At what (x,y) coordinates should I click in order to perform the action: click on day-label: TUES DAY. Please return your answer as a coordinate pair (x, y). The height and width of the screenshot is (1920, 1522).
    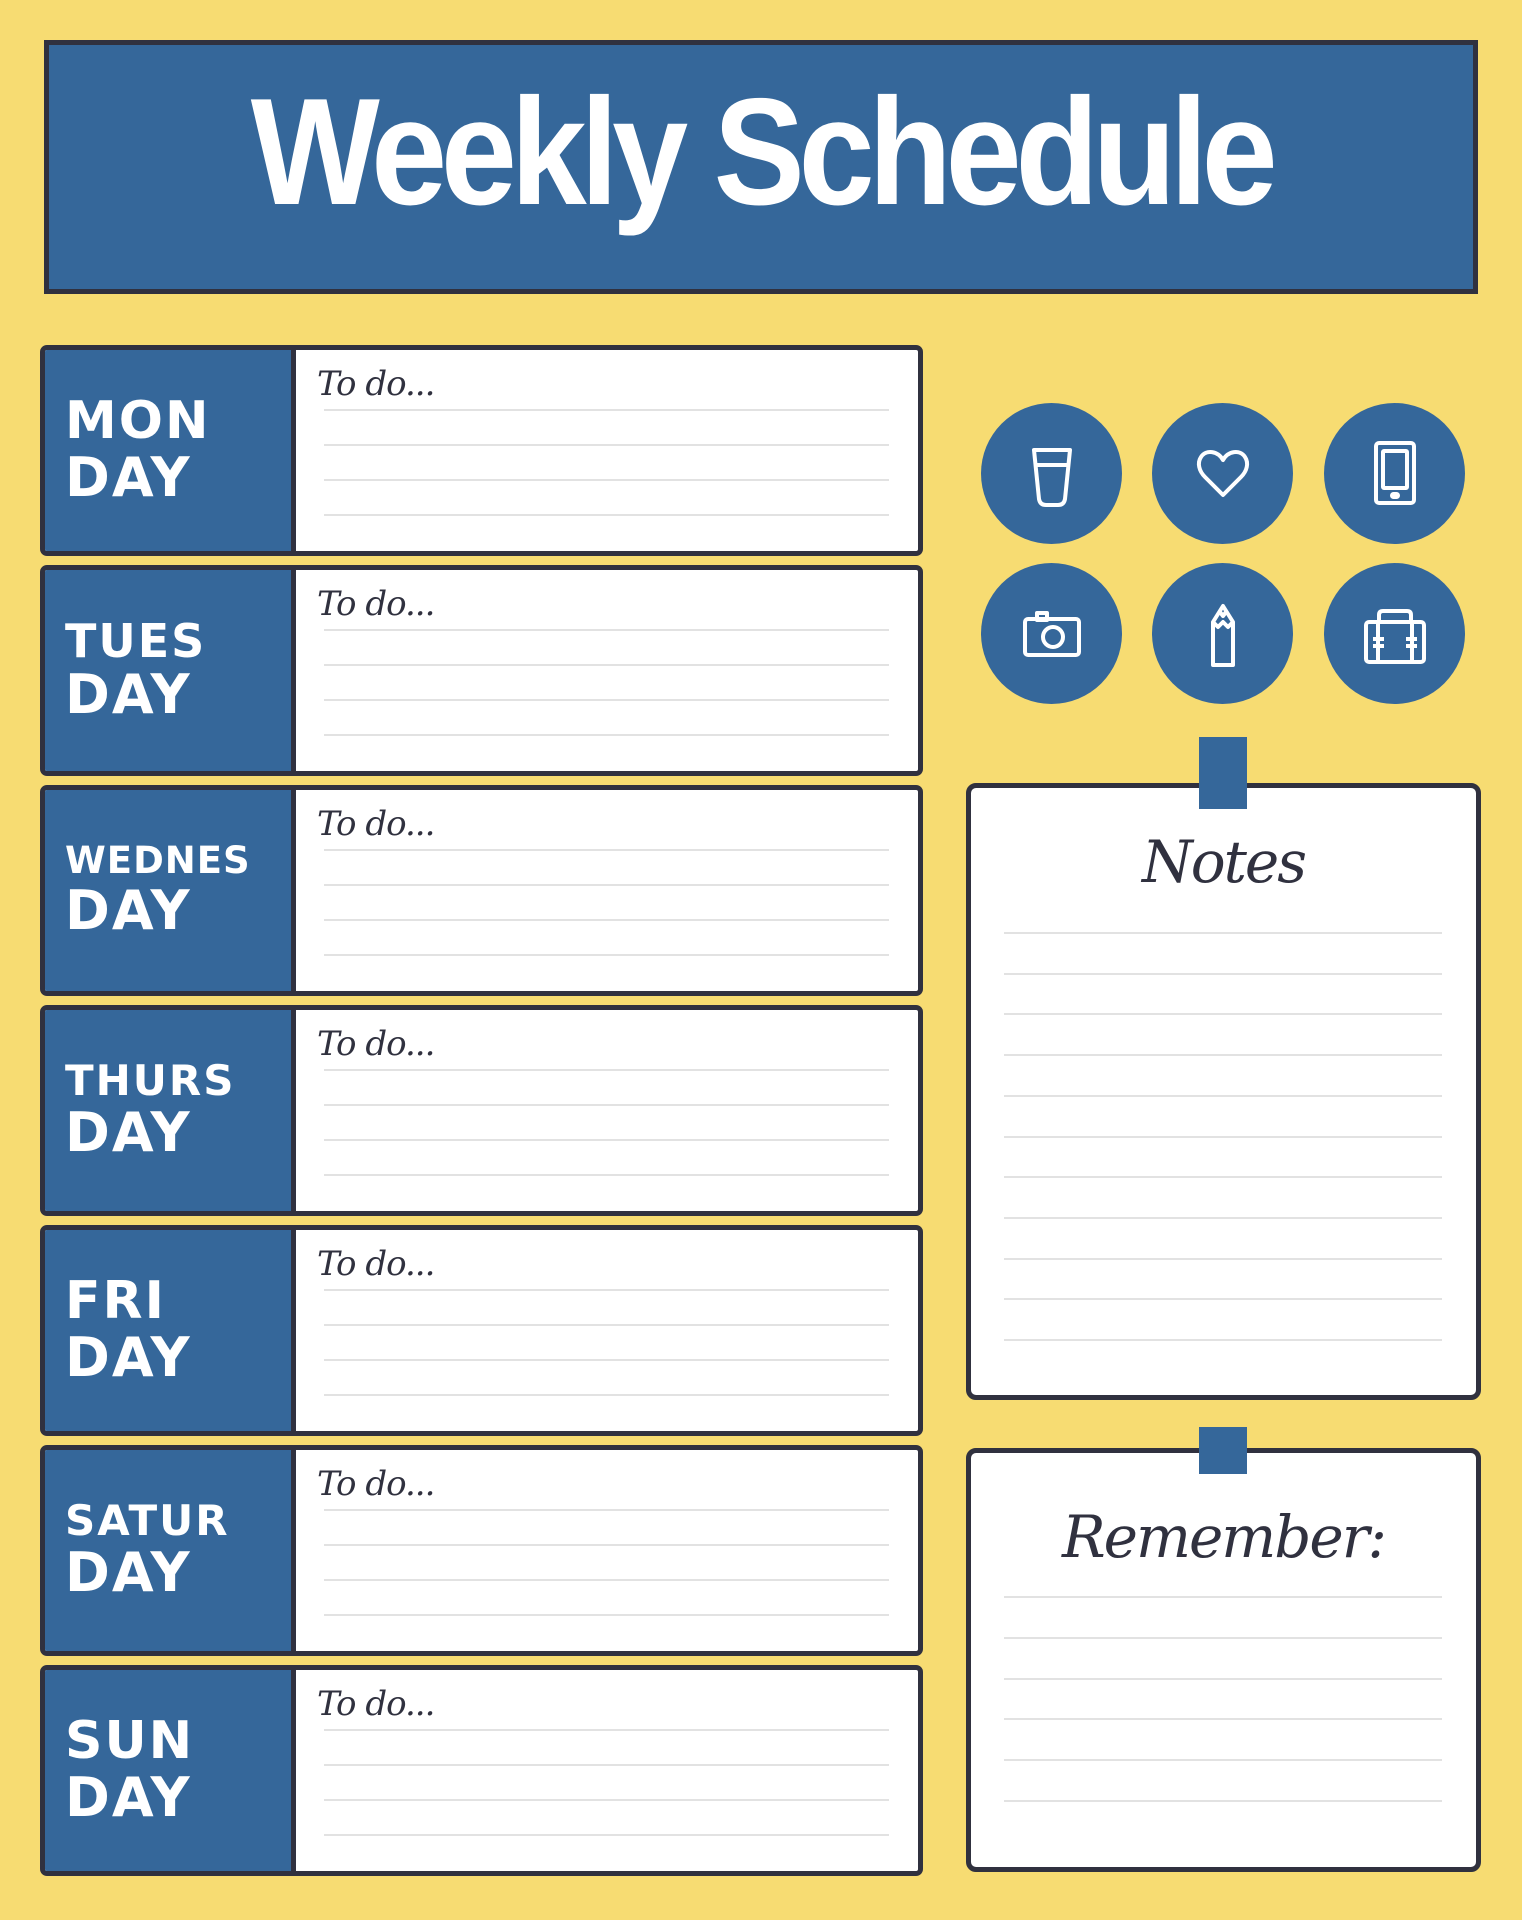
    Looking at the image, I should click on (170, 670).